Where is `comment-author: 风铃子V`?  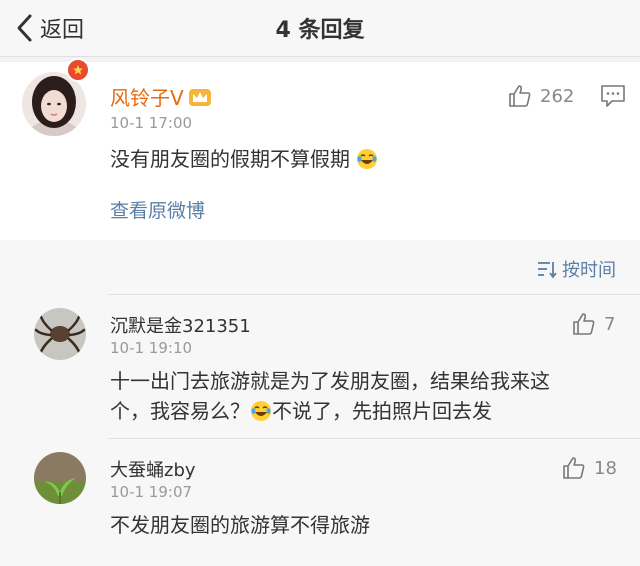
comment-author: 风铃子V is located at coordinates (161, 96).